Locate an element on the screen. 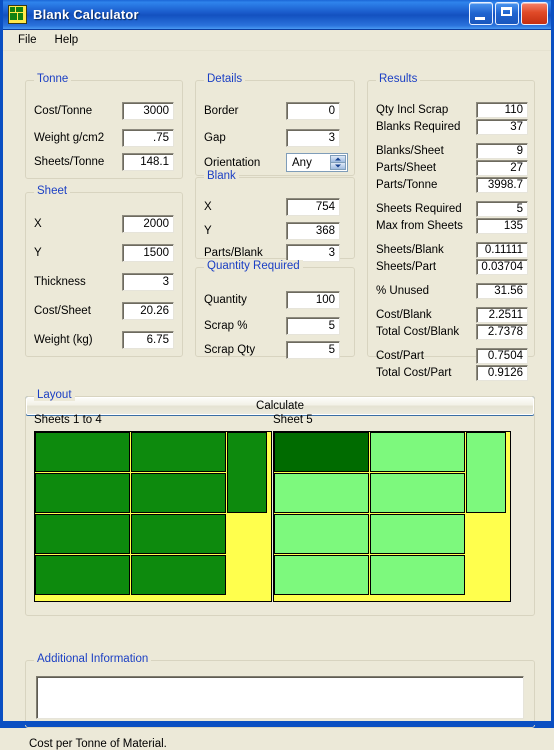 This screenshot has height=750, width=554. group-additional-information: Additional Information is located at coordinates (280, 690).